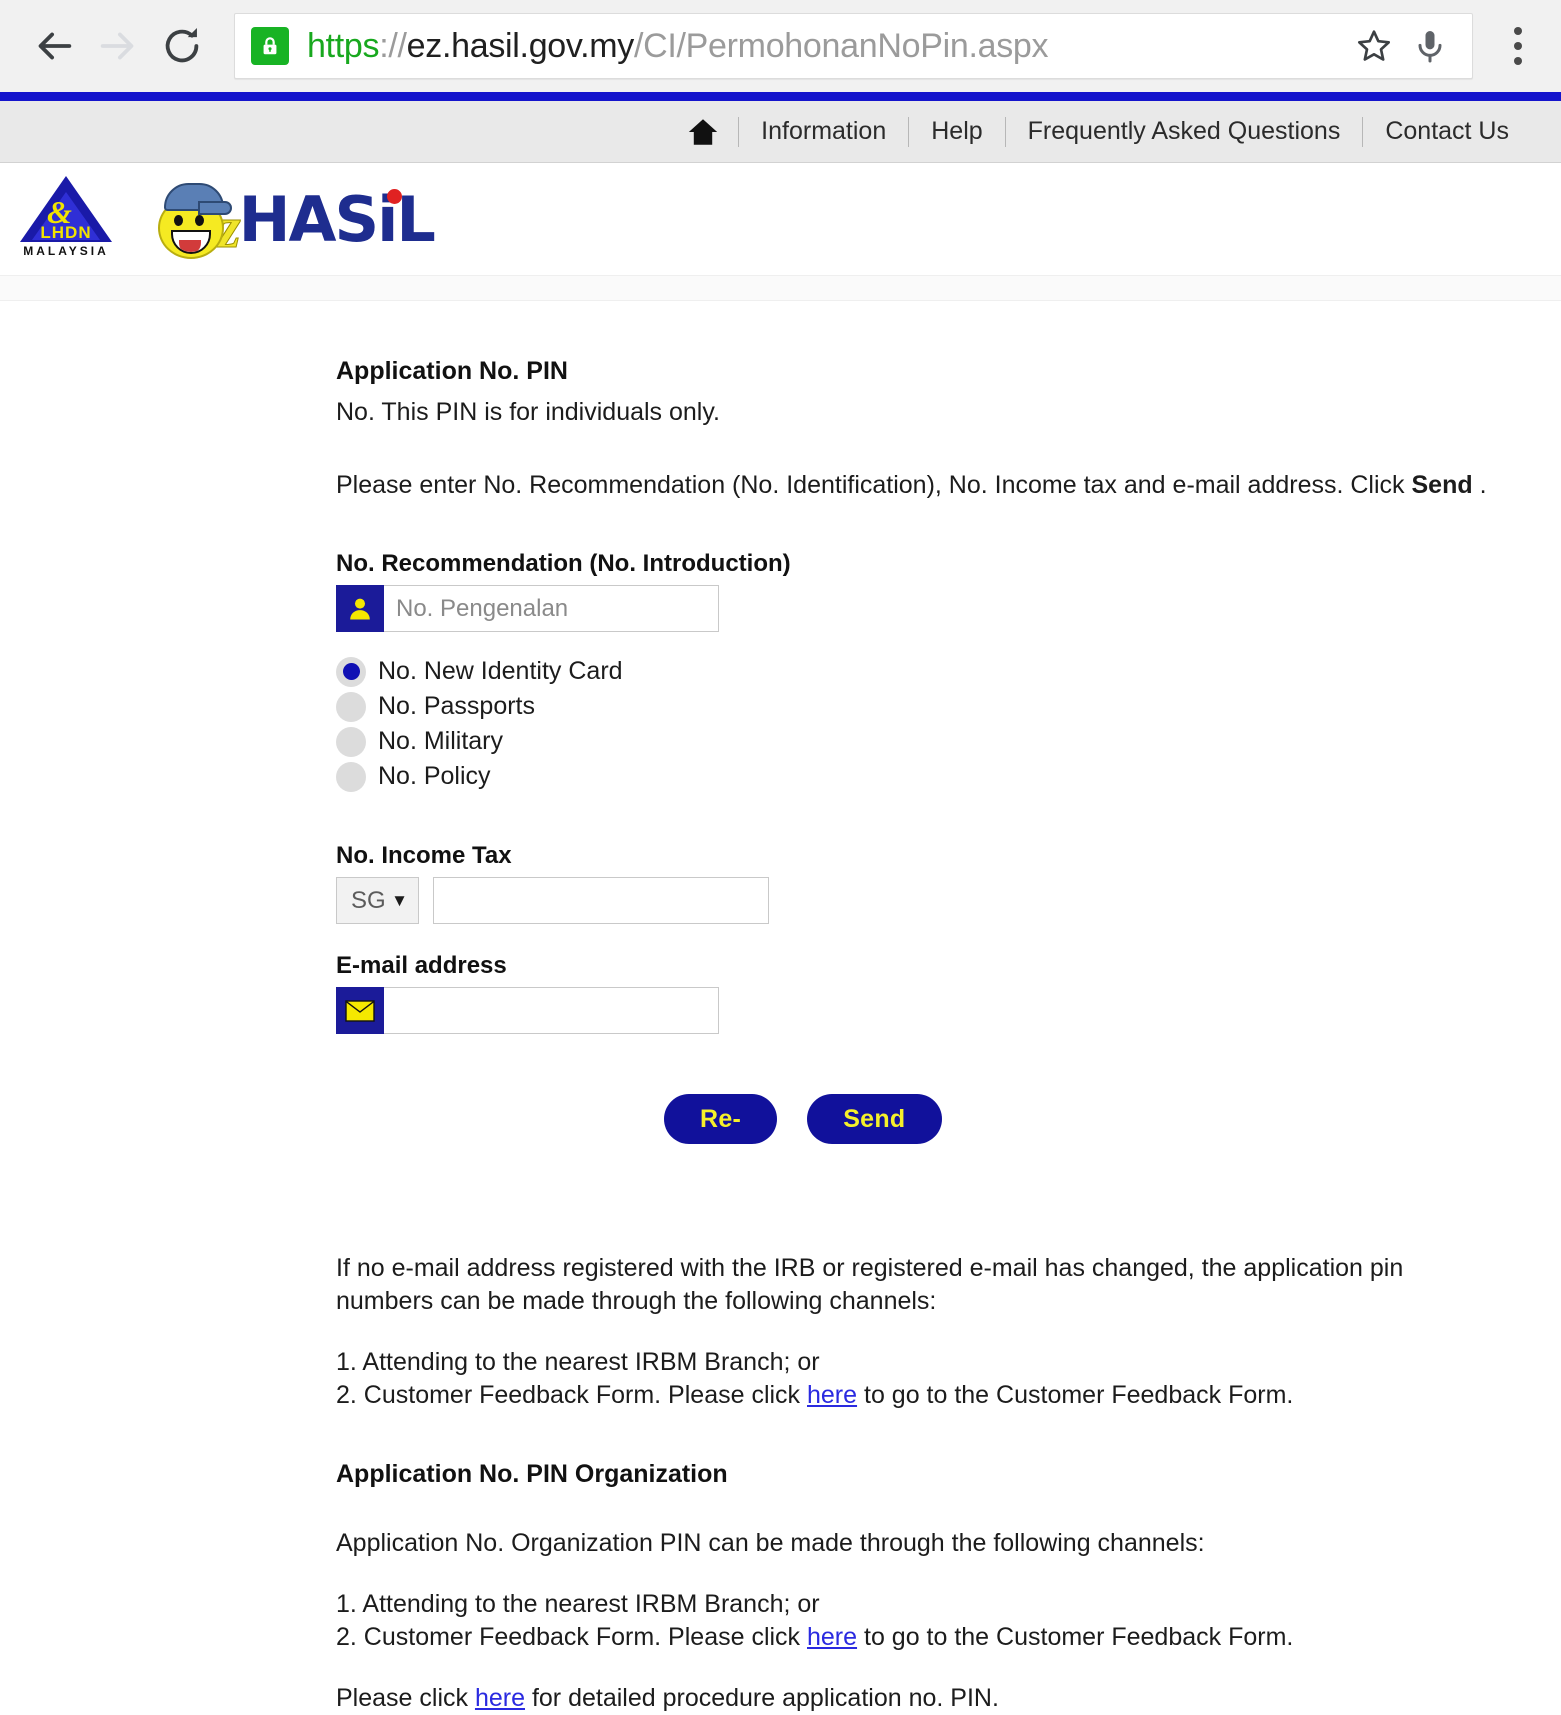  I want to click on back-button, so click(54, 46).